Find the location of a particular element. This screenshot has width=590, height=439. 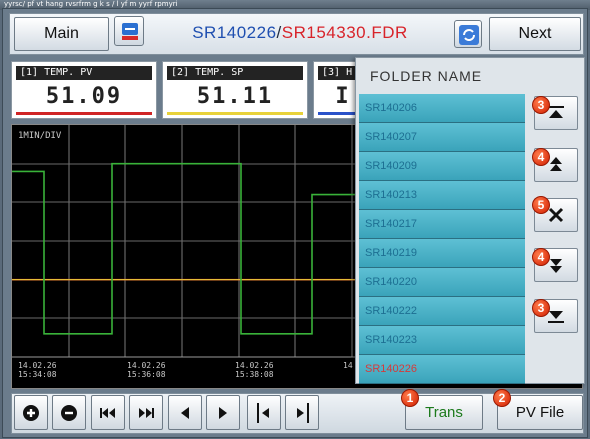

file-title: SR140226/SR154330.FDR is located at coordinates (300, 33).